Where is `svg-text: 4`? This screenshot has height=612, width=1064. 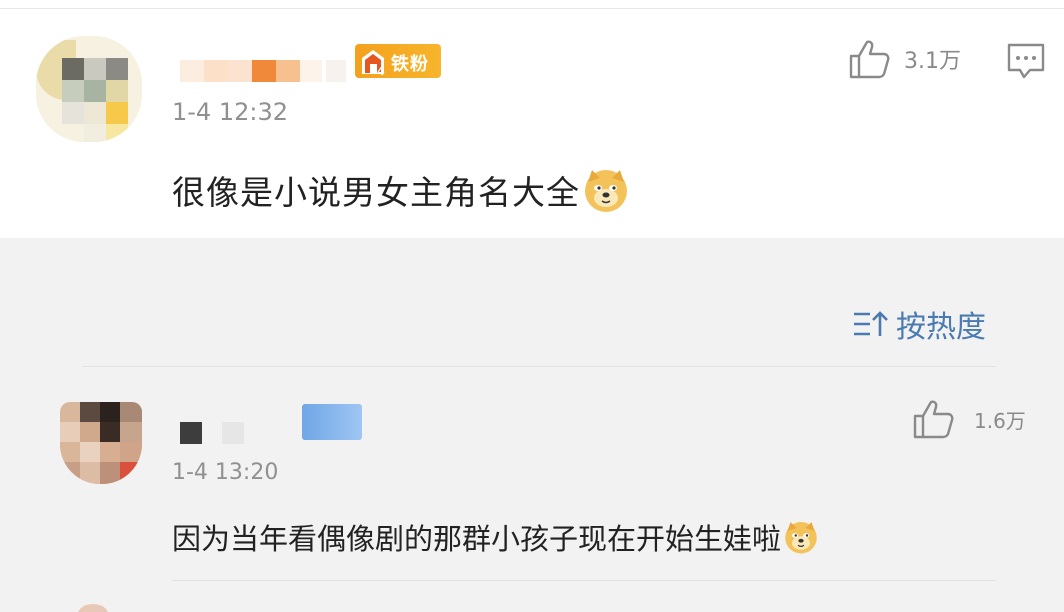
svg-text: 4 is located at coordinates (381, 70).